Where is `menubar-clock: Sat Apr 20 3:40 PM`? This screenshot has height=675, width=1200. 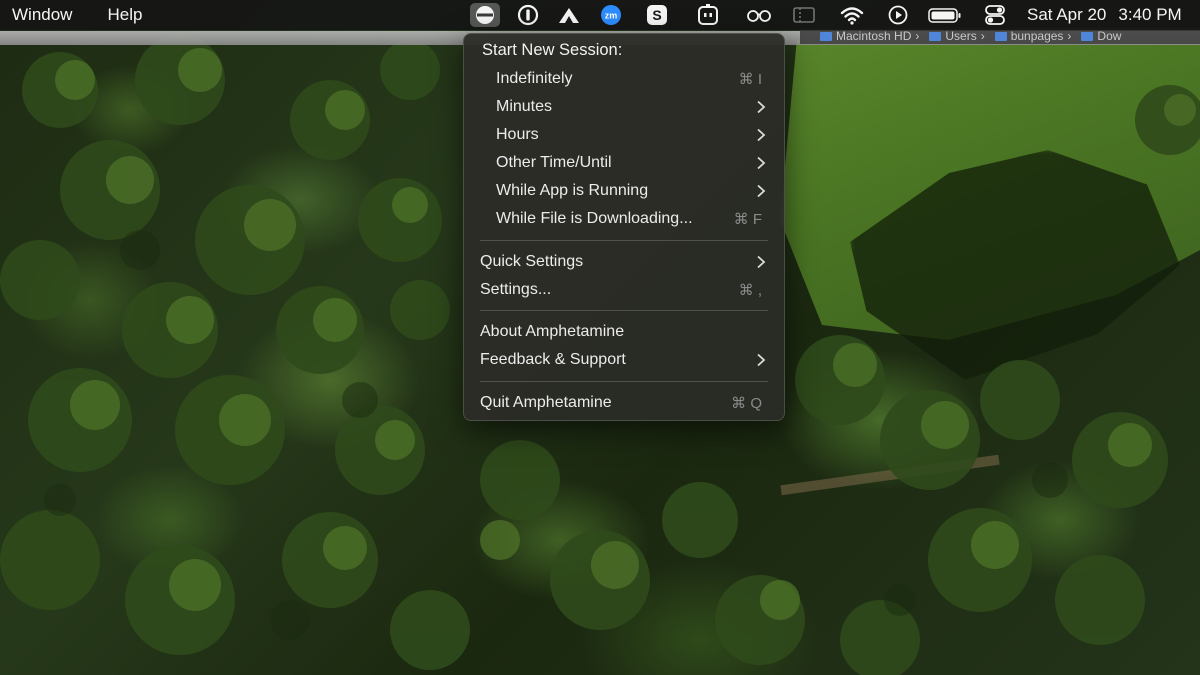 menubar-clock: Sat Apr 20 3:40 PM is located at coordinates (1104, 15).